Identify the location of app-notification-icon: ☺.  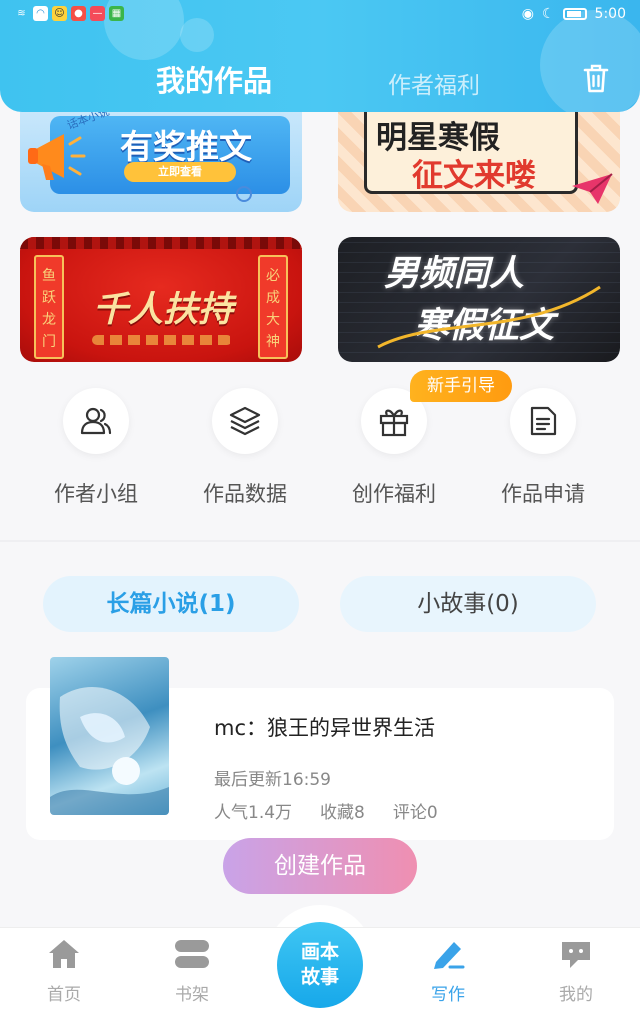
(59, 13).